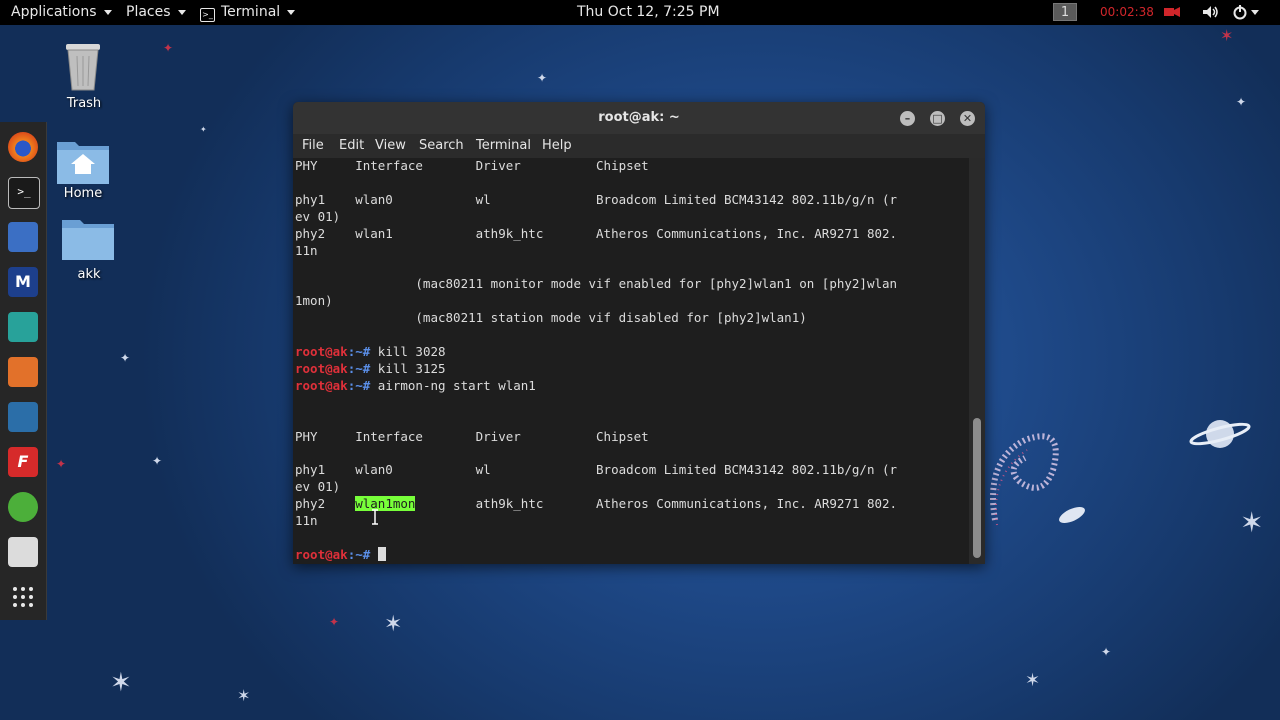 The width and height of the screenshot is (1280, 720). What do you see at coordinates (325, 504) in the screenshot?
I see `phy-label: phy2` at bounding box center [325, 504].